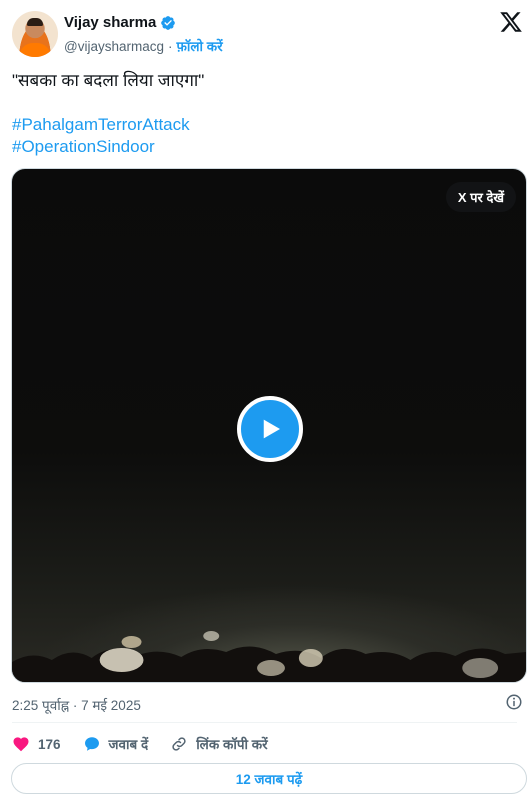  Describe the element at coordinates (151, 744) in the screenshot. I see `tweet-actions: 176 जवाब दें लिंक कॉपी करें` at that location.